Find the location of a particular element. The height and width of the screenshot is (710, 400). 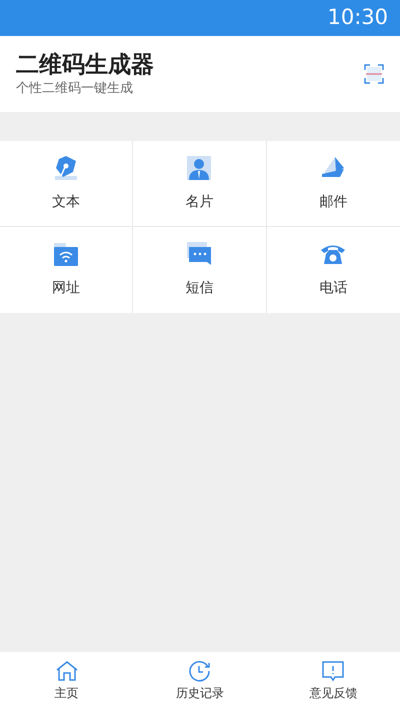

pen-nib-icon is located at coordinates (66, 167).